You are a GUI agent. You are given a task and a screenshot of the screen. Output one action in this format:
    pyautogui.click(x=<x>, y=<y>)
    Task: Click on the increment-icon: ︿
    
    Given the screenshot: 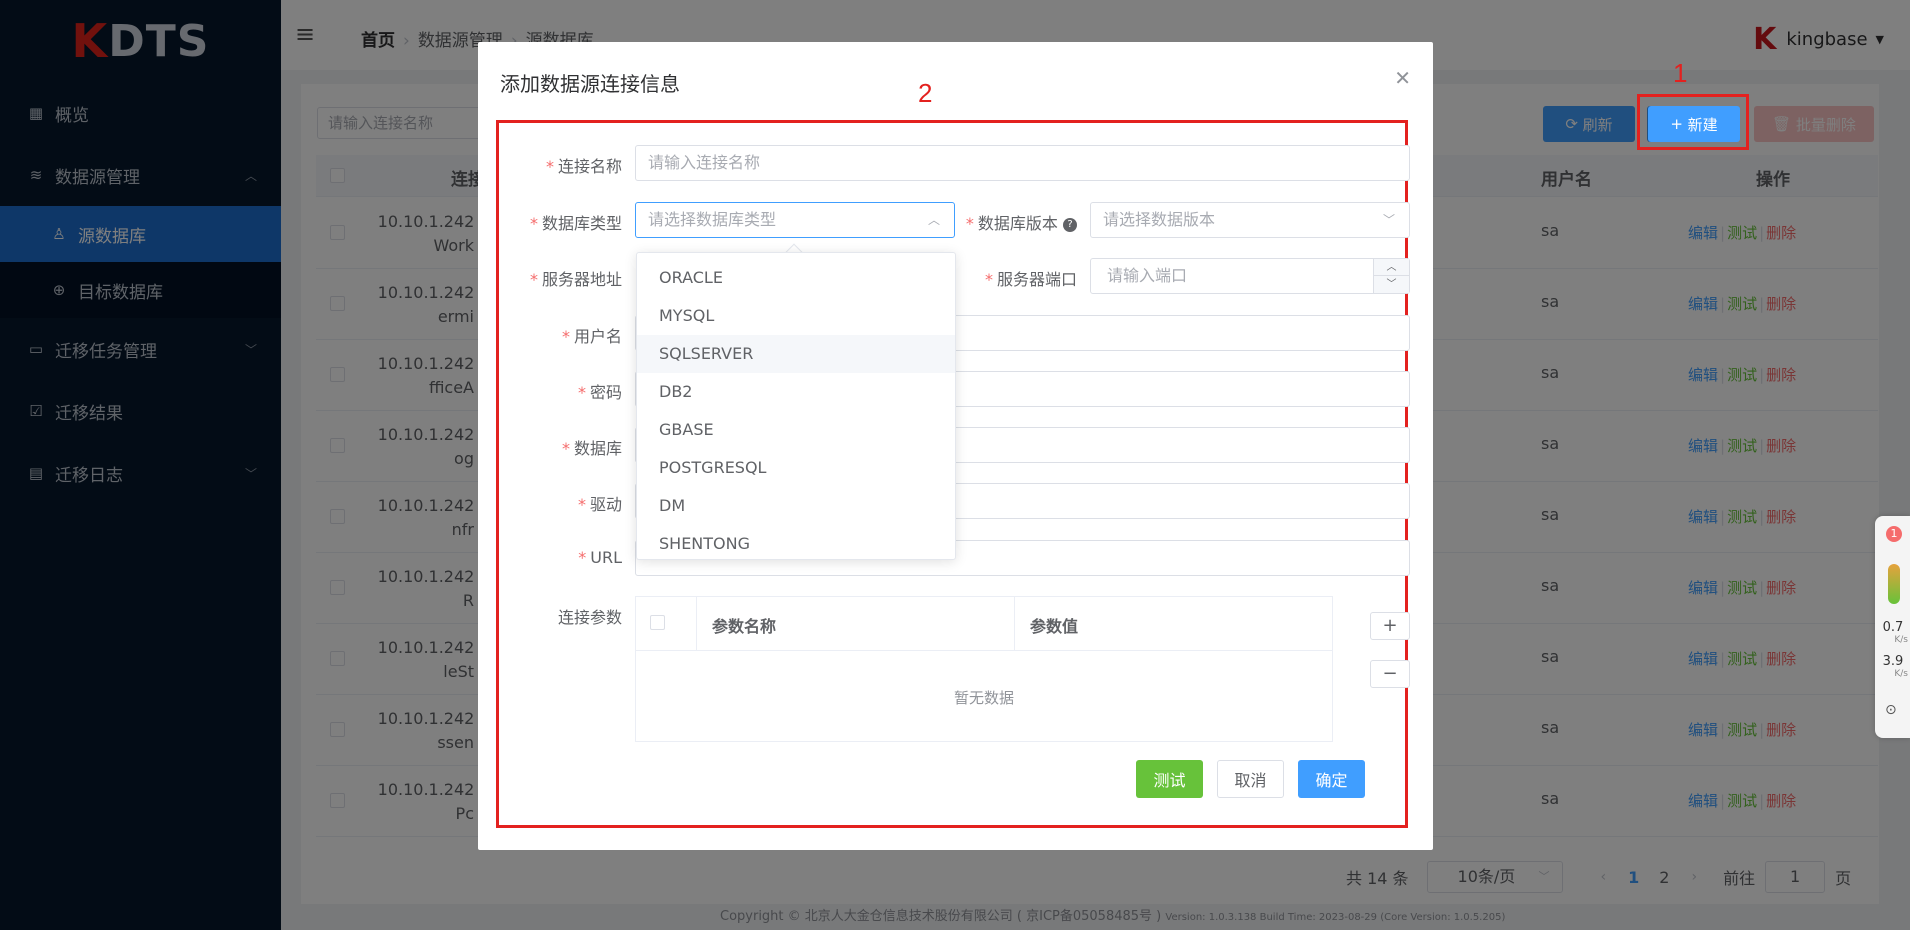 What is the action you would take?
    pyautogui.click(x=1391, y=267)
    